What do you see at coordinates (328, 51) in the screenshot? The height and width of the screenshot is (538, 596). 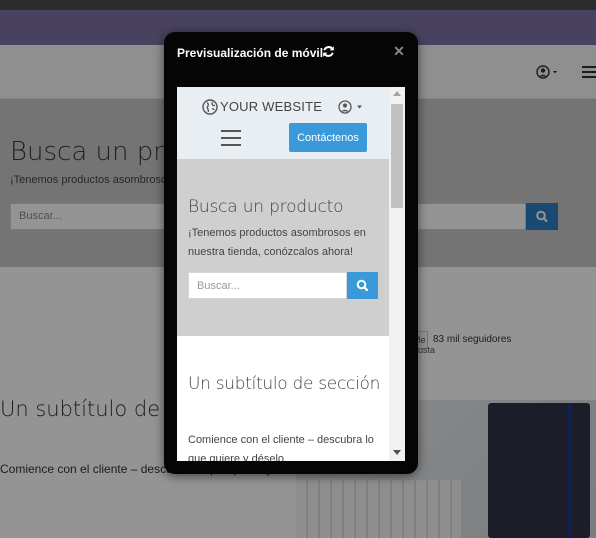 I see `refresh-icon` at bounding box center [328, 51].